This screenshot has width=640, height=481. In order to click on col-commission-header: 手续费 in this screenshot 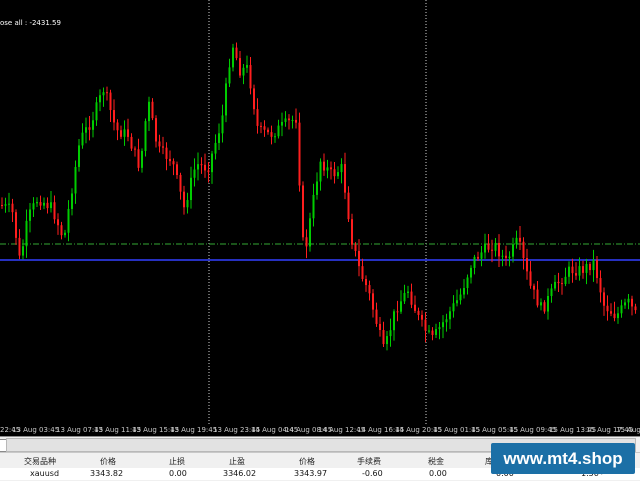, I will do `click(369, 461)`.